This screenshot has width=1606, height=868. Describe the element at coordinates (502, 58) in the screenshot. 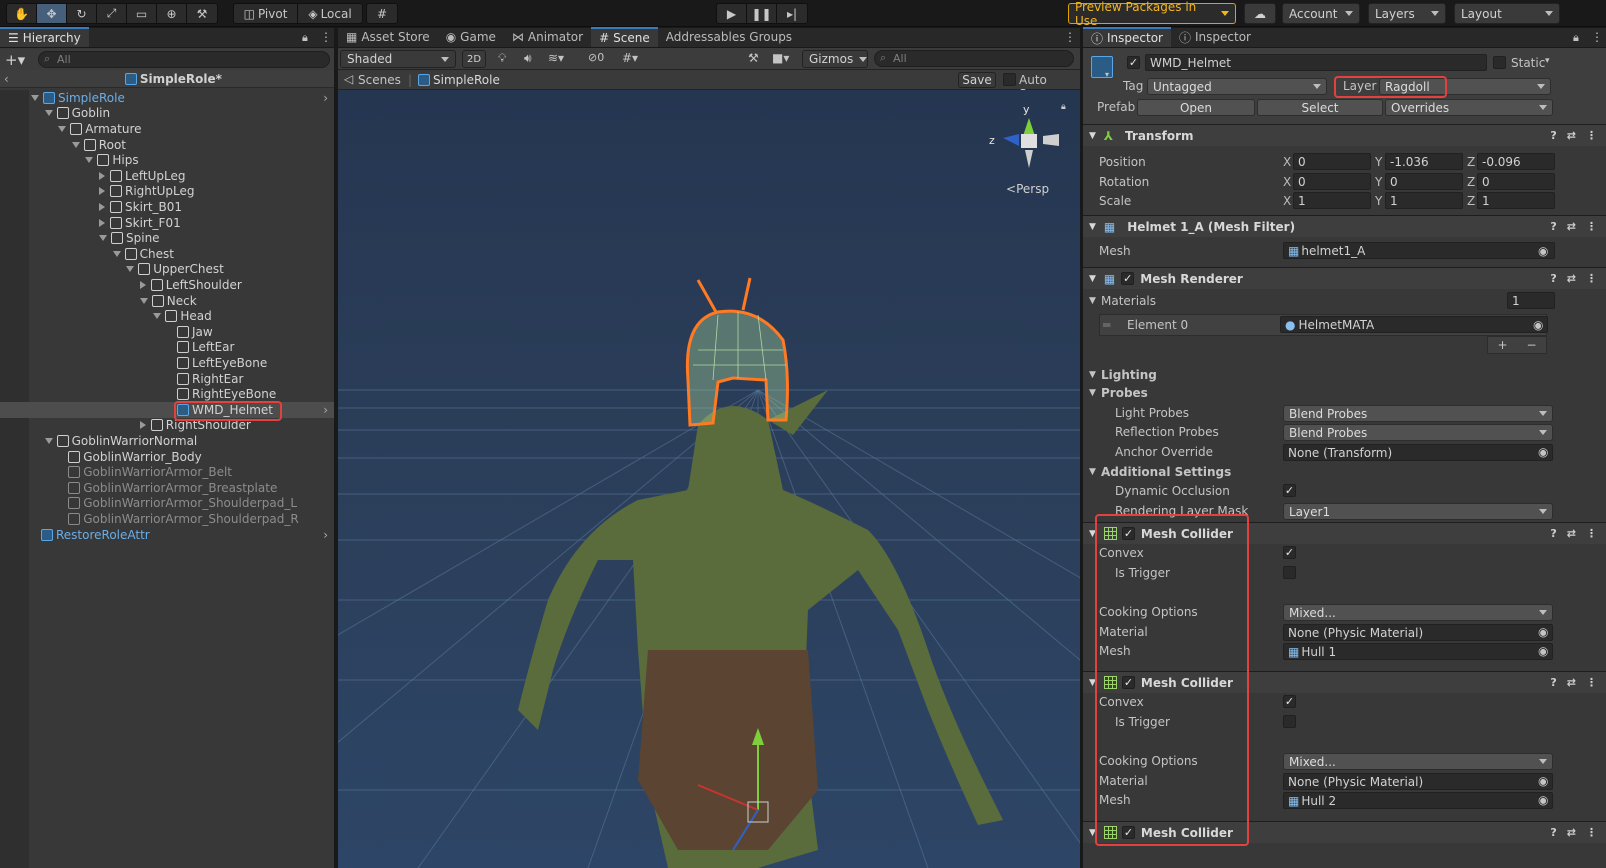

I see `lighting-icon: 💡︎` at that location.